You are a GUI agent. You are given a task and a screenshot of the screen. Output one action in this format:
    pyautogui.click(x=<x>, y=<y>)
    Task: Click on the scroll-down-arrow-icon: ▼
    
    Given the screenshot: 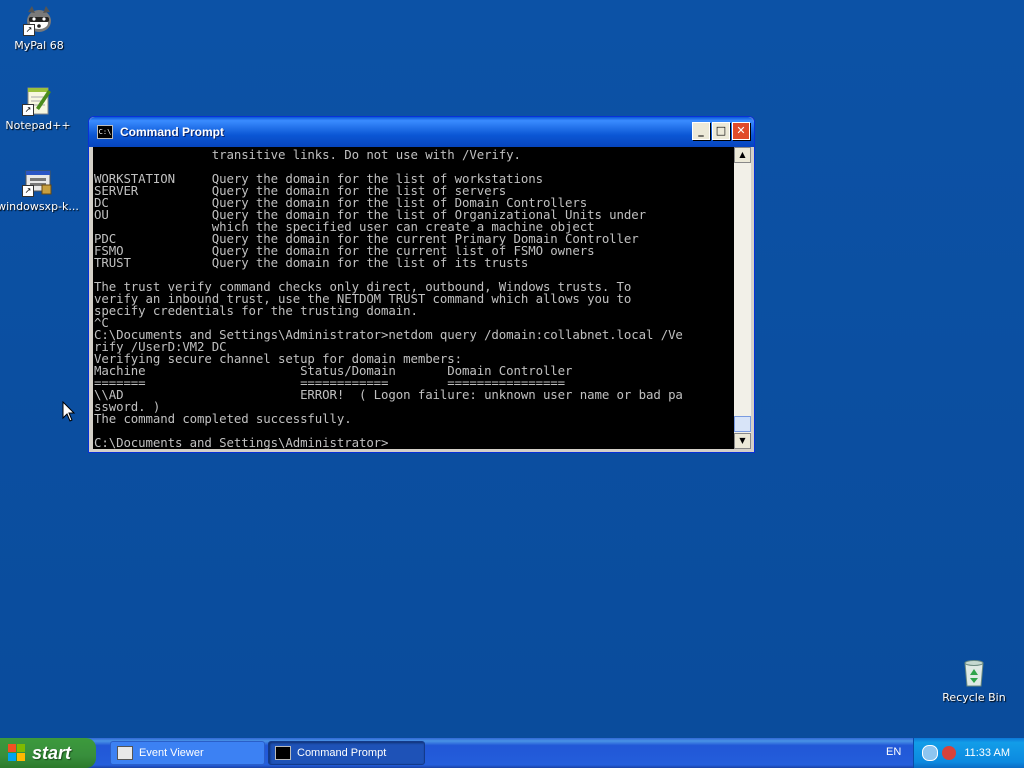 What is the action you would take?
    pyautogui.click(x=742, y=441)
    